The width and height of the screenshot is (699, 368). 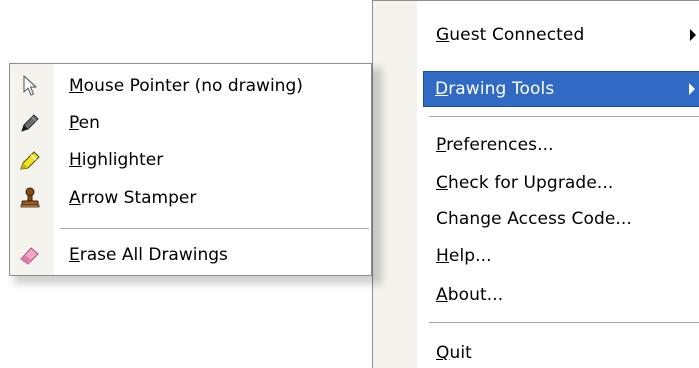 I want to click on highlighter-icon, so click(x=30, y=160).